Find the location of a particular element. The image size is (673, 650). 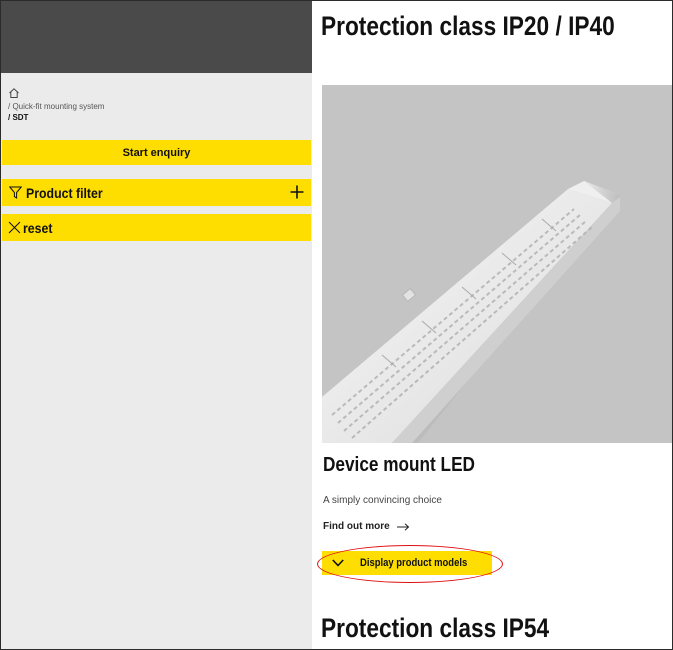

breadcrumb-item-sdt: / SDT is located at coordinates (18, 117).